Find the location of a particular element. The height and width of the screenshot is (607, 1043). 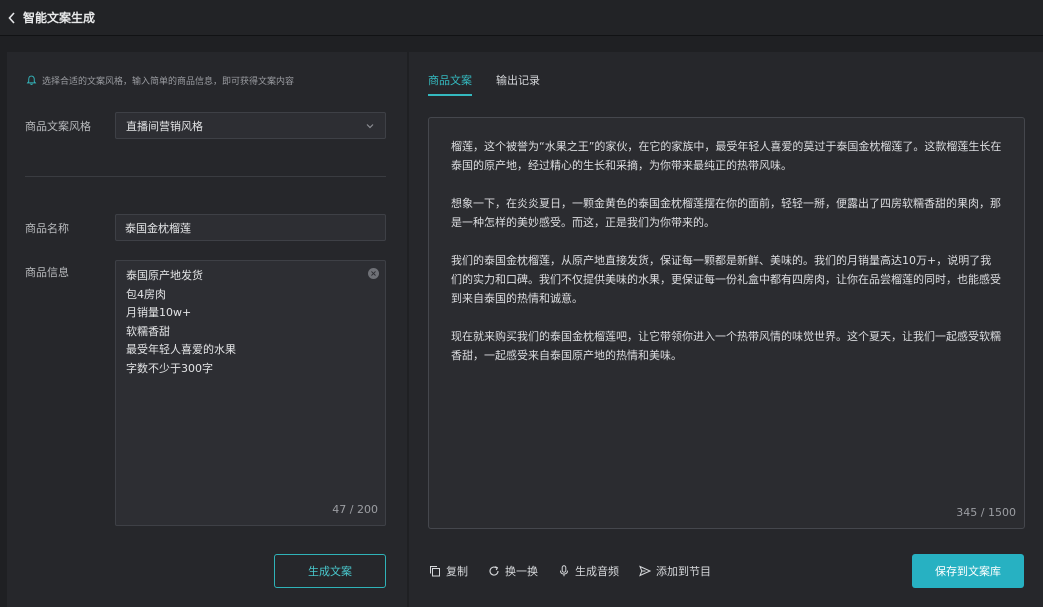

save-to-library-button: 保存到文案库 is located at coordinates (968, 571).